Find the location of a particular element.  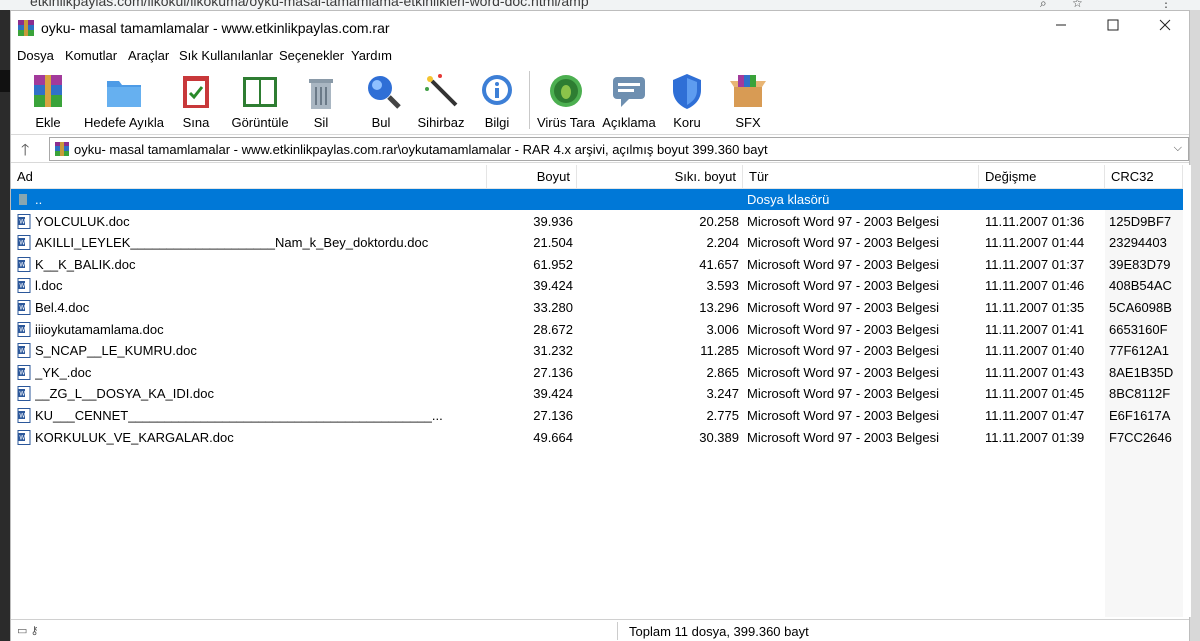

info-button: Bilgi is located at coordinates (497, 101).